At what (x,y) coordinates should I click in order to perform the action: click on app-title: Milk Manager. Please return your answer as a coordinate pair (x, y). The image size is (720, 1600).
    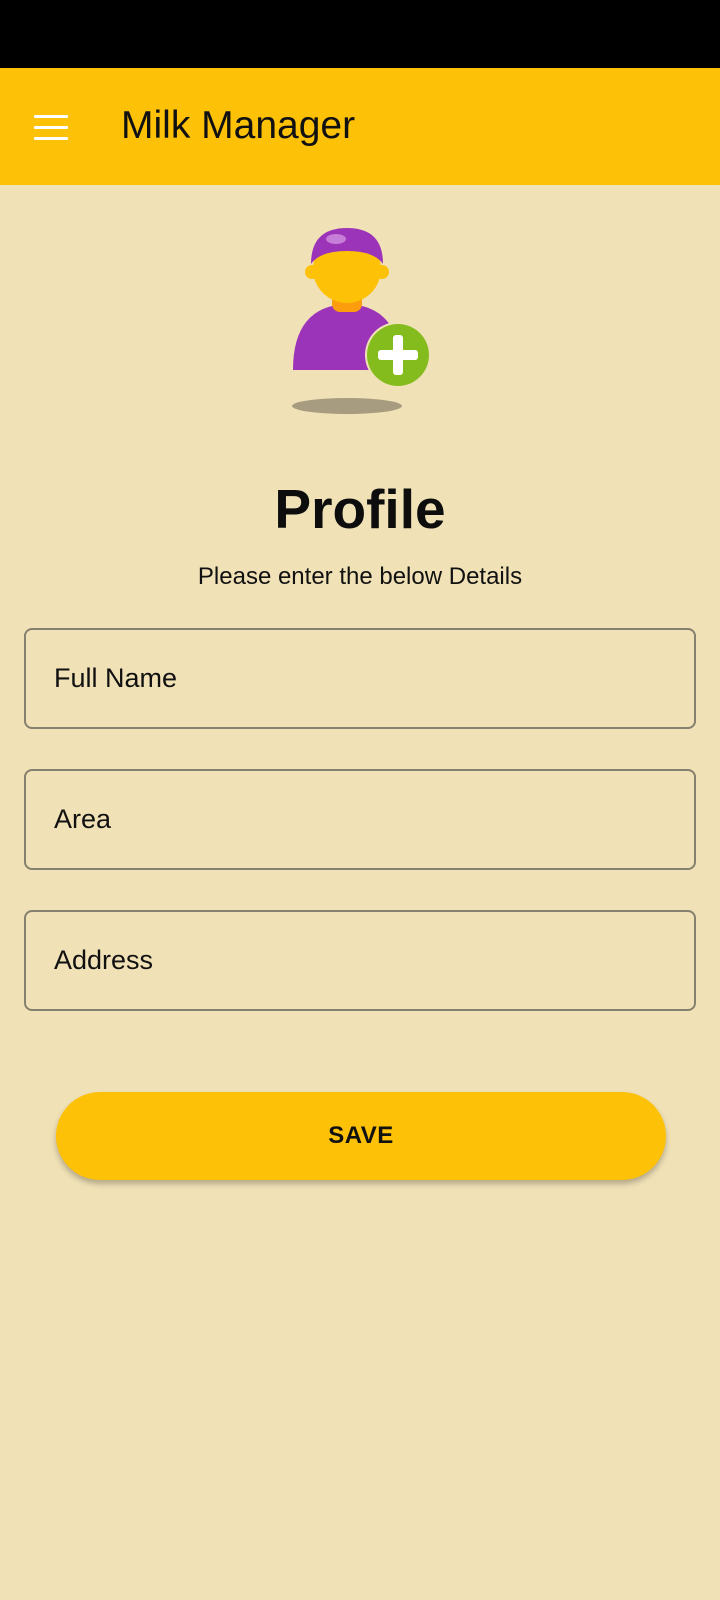
    Looking at the image, I should click on (238, 125).